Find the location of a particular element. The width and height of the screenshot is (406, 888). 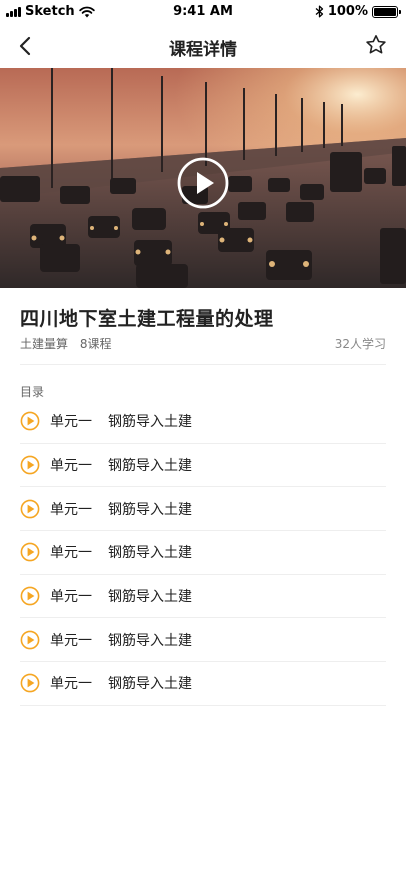

course-title: 四川地下室土建工程量的处理 is located at coordinates (147, 319).